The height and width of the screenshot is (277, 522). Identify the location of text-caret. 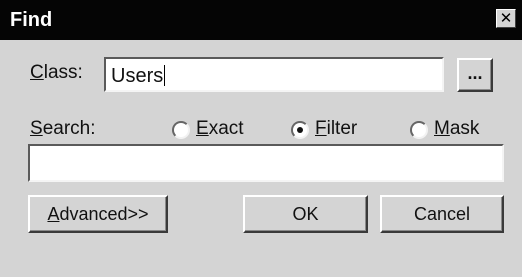
(165, 75).